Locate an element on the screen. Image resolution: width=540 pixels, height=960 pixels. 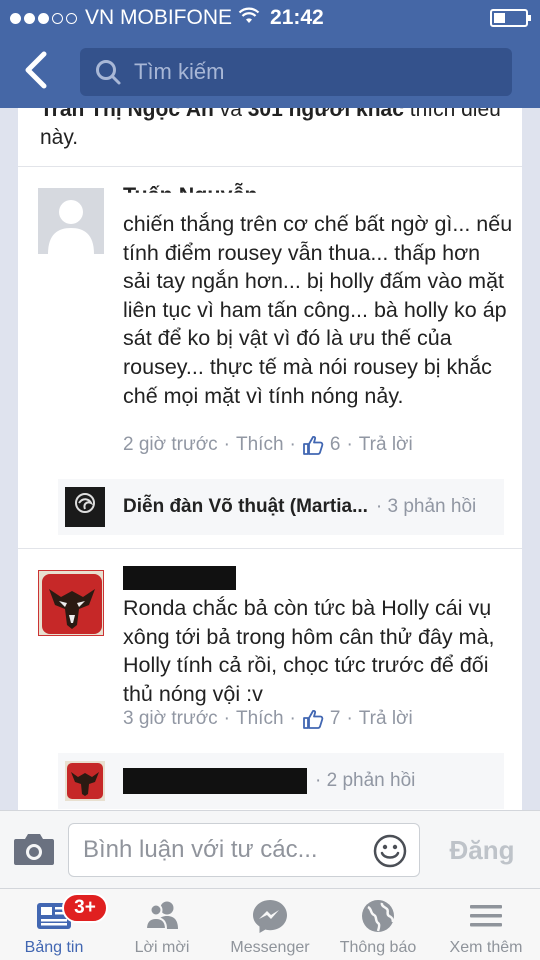
menu-icon is located at coordinates (486, 916).